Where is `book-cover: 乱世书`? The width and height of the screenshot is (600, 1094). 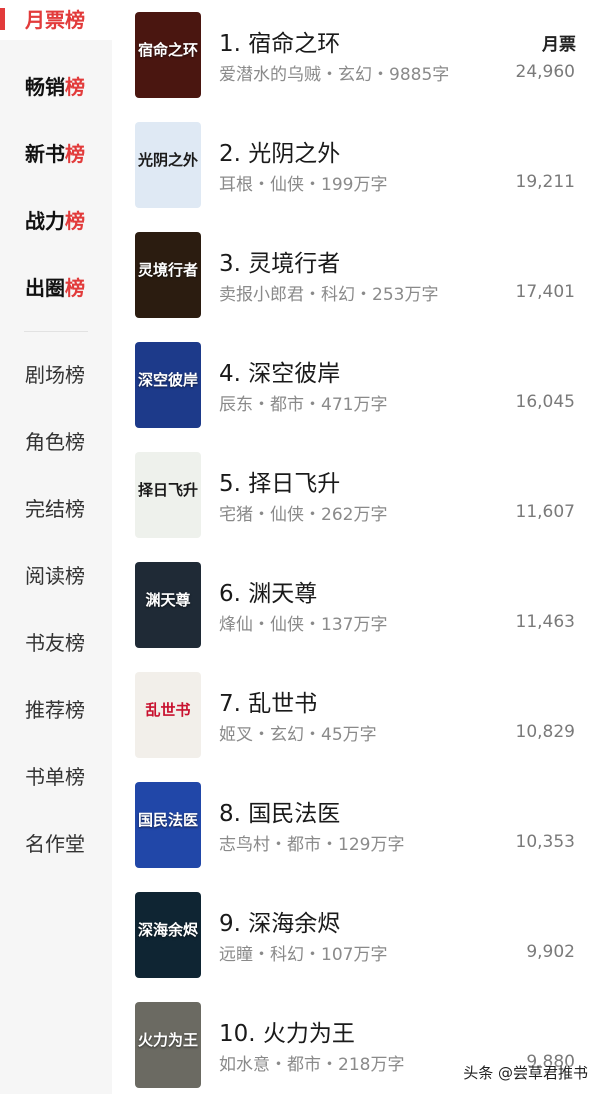 book-cover: 乱世书 is located at coordinates (168, 715).